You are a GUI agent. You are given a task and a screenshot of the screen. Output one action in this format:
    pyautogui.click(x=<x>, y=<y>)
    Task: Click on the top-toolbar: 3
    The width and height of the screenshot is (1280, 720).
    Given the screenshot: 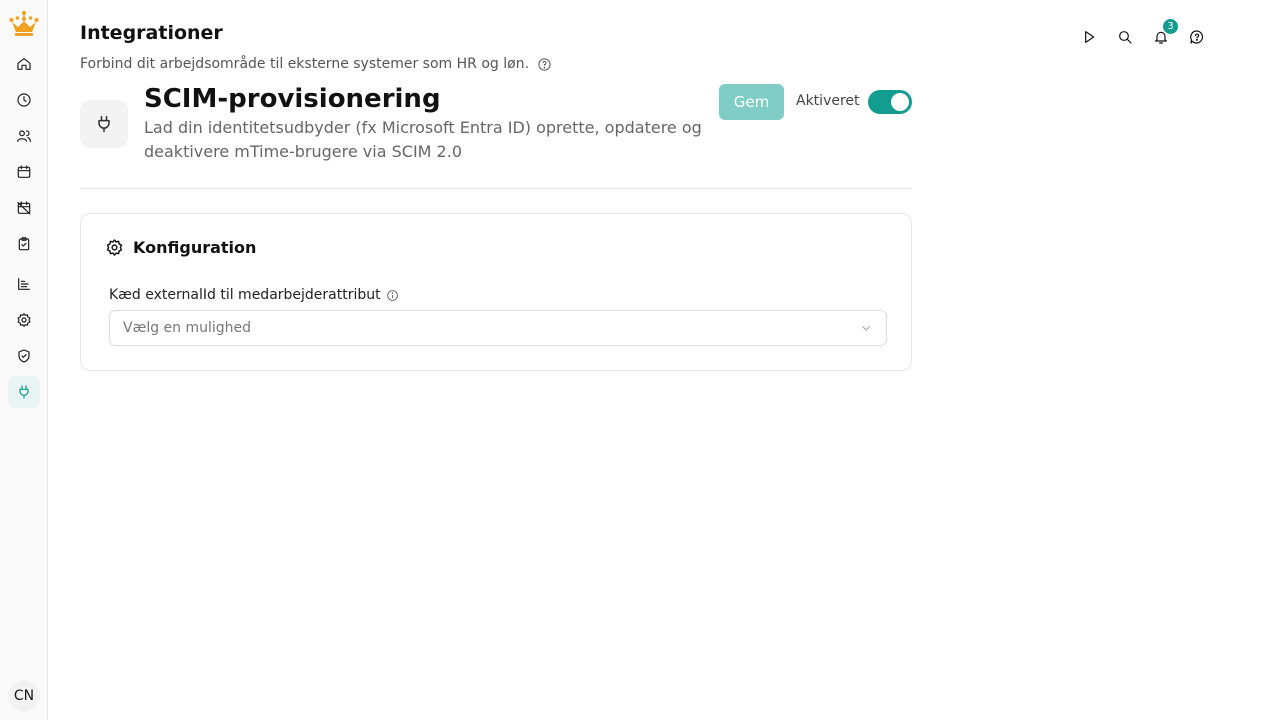 What is the action you would take?
    pyautogui.click(x=1150, y=33)
    